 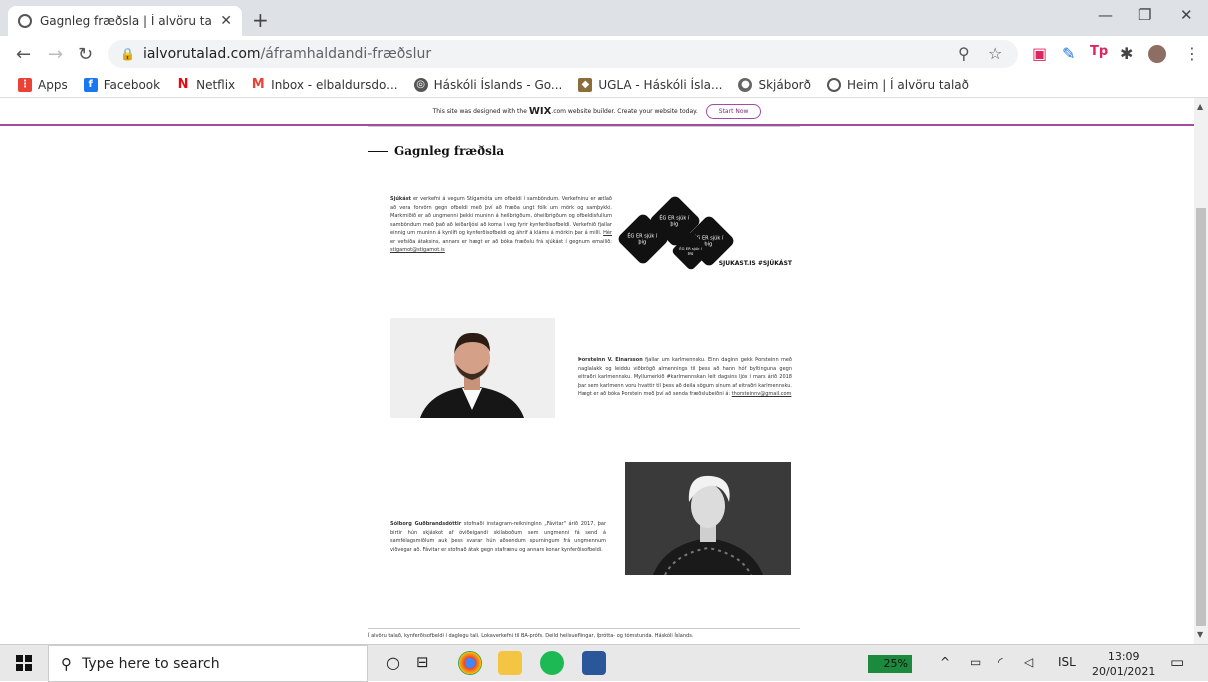 I want to click on lock-icon: 🔒, so click(x=127, y=54).